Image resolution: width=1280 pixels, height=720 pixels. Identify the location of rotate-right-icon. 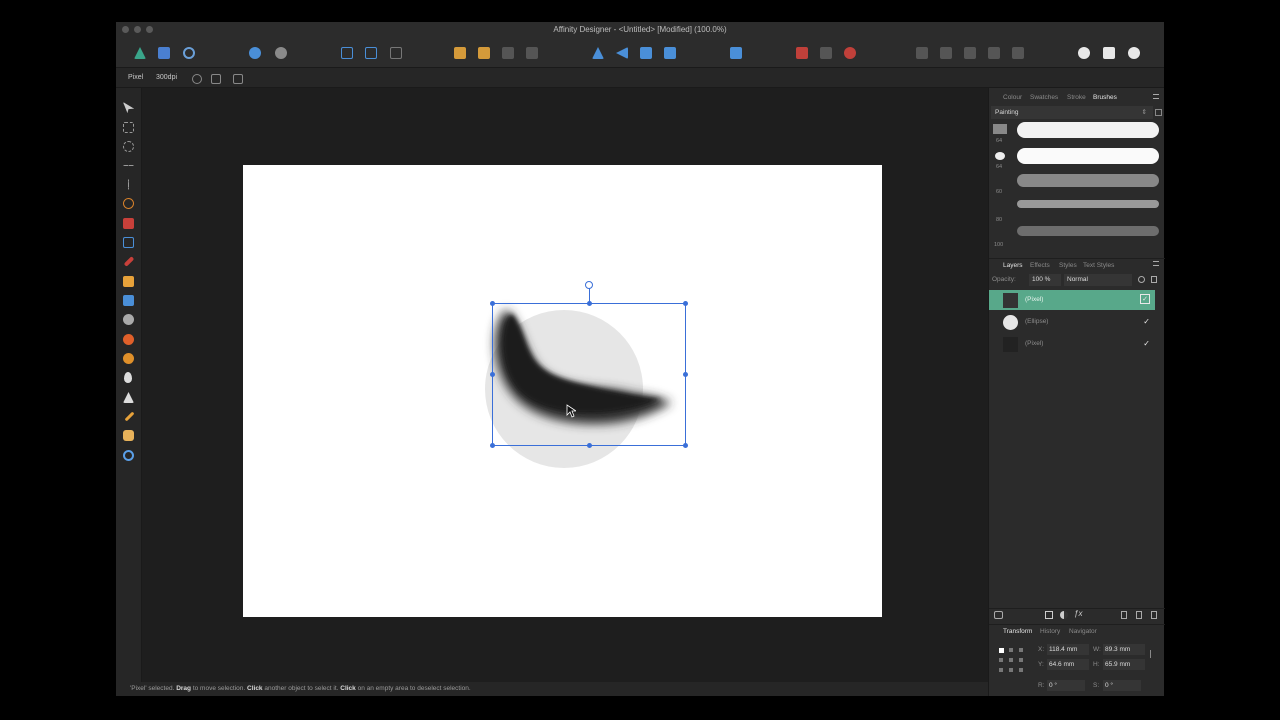
(670, 53).